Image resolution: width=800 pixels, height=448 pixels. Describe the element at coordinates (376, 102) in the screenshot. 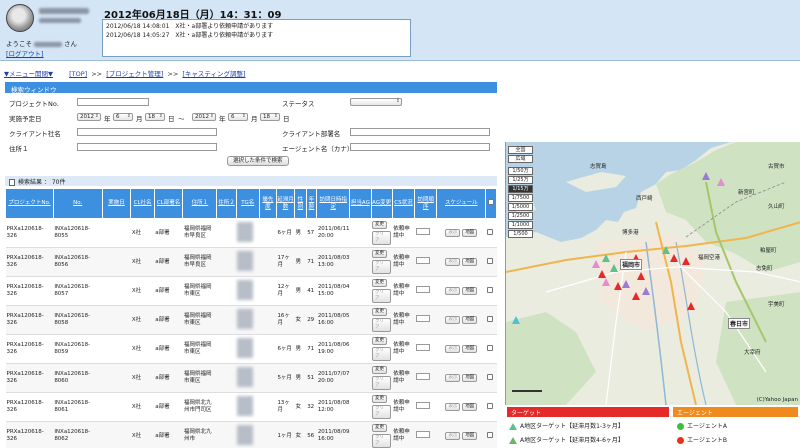

I see `status-select` at that location.